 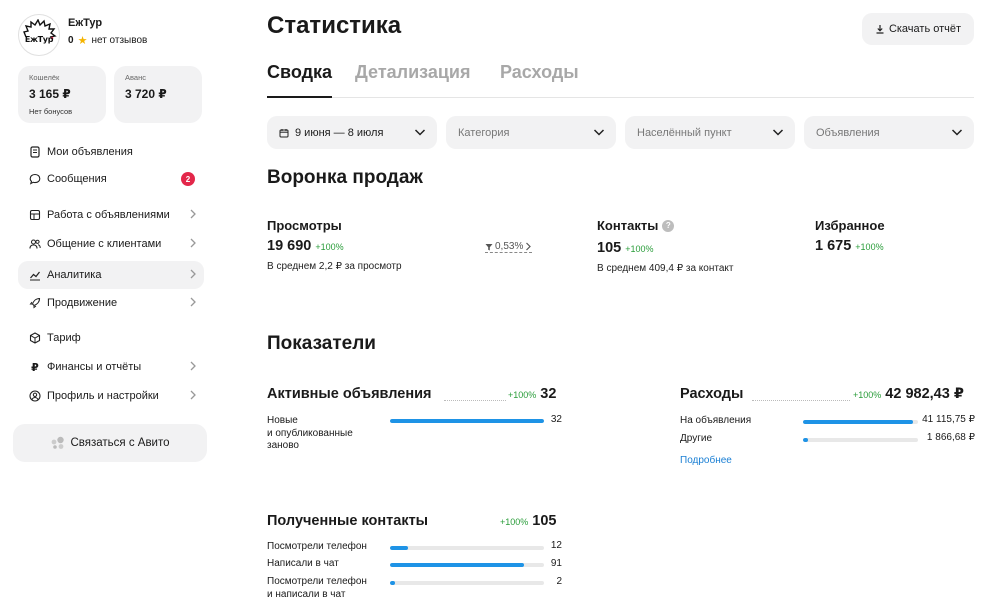 I want to click on date-range-filter: 9 июня — 8 июля, so click(x=352, y=132).